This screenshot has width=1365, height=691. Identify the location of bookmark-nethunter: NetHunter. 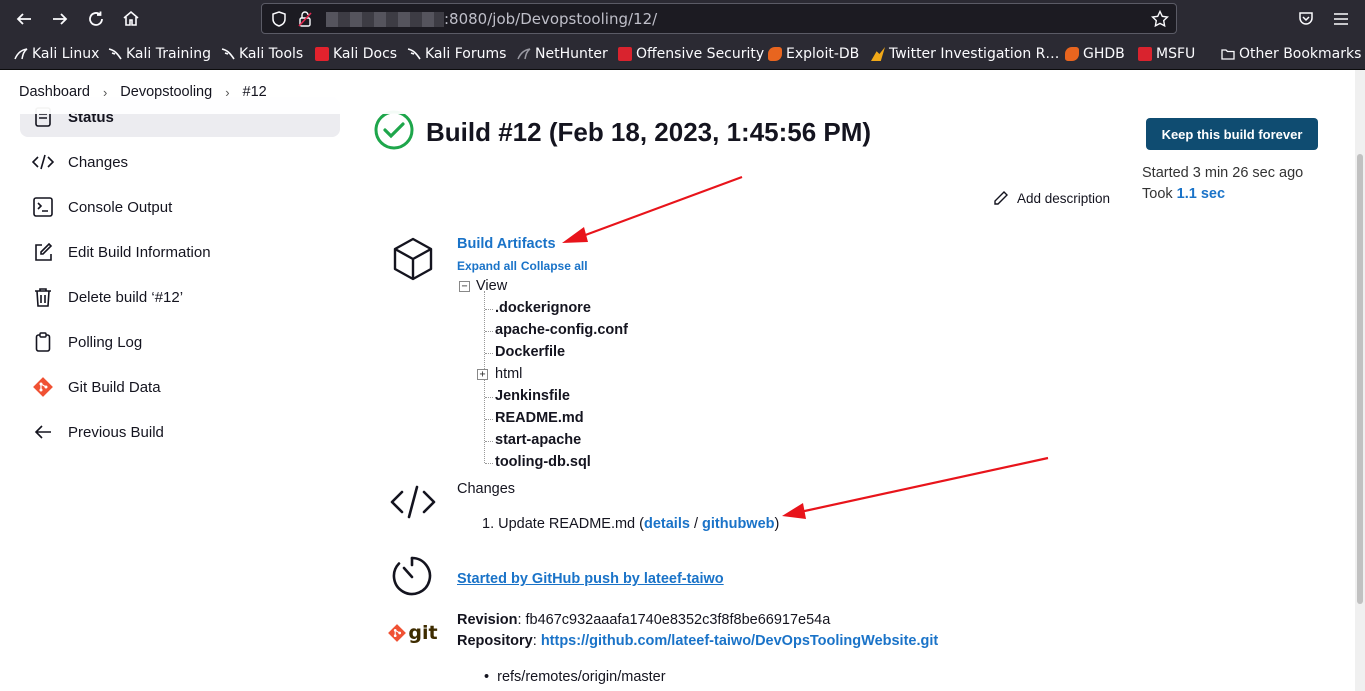
(562, 54).